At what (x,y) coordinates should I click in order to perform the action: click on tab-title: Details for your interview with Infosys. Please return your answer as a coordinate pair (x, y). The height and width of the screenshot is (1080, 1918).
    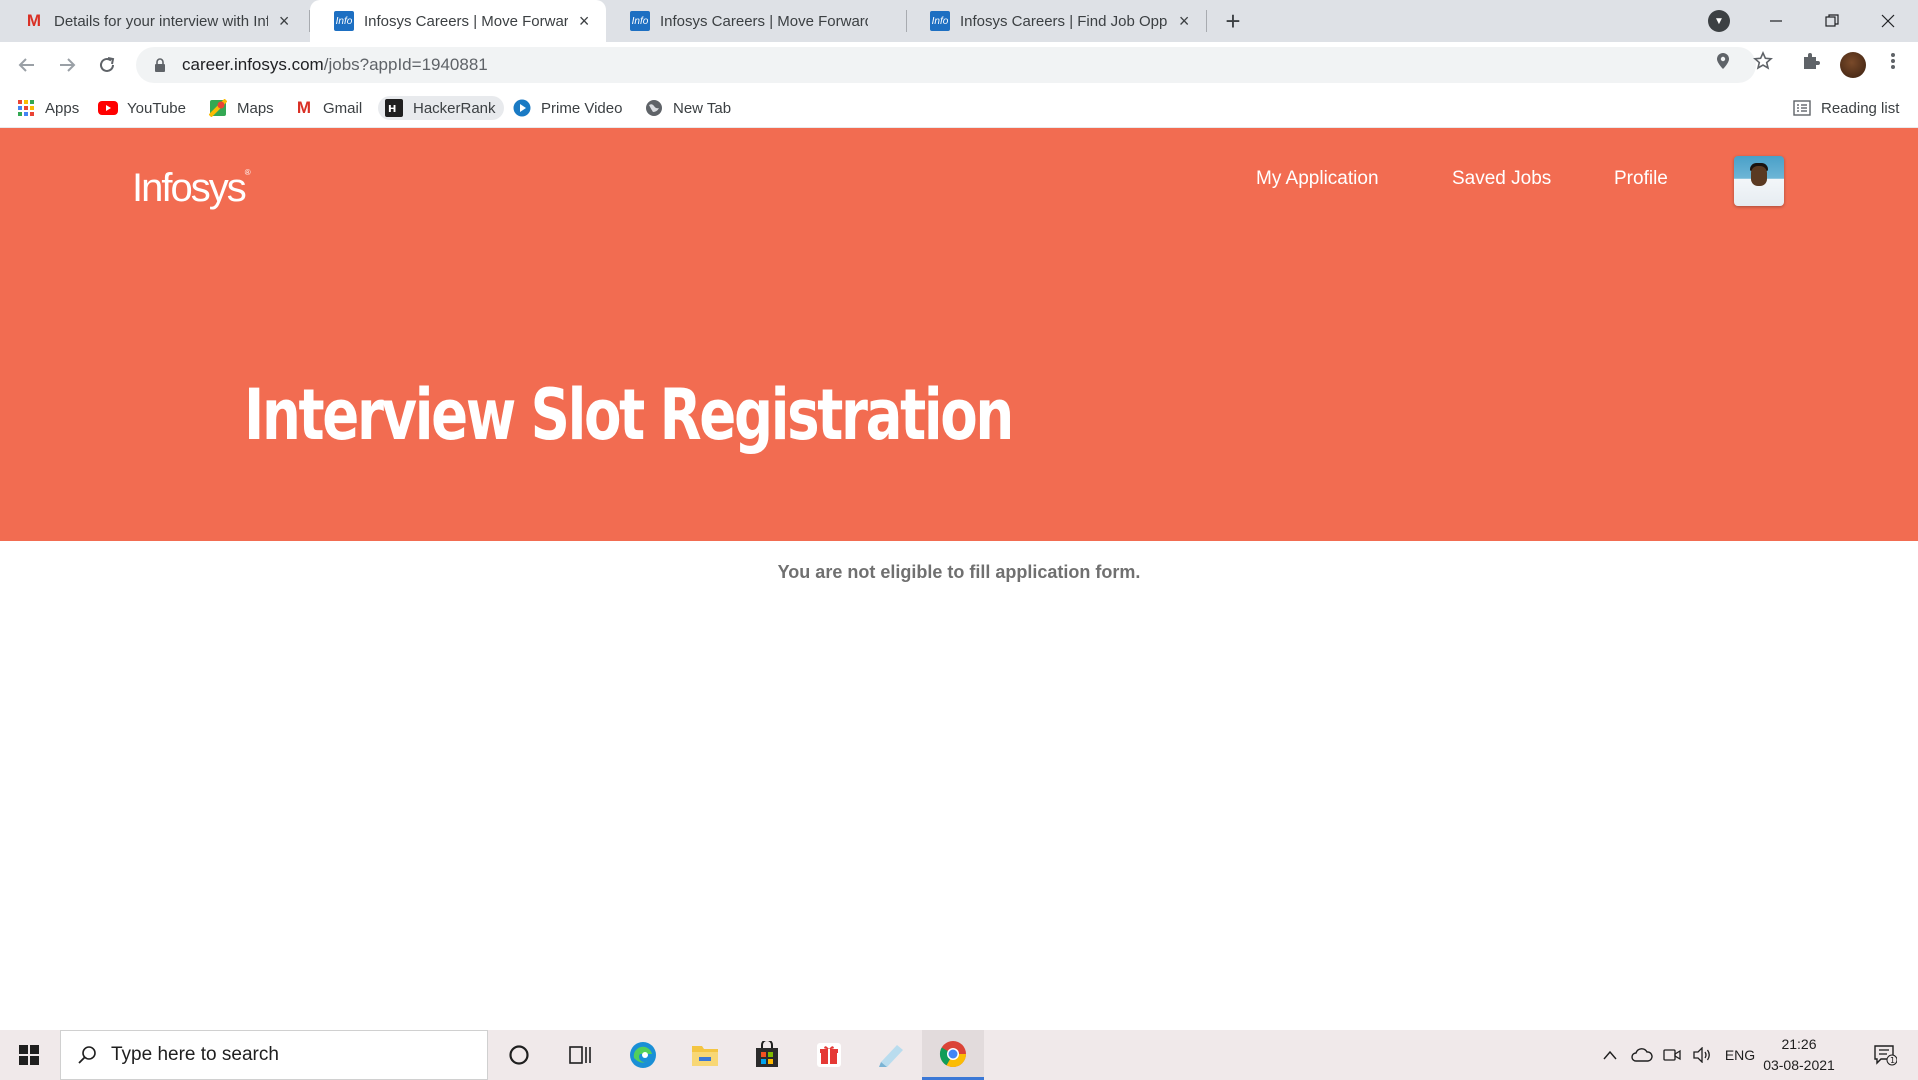
    Looking at the image, I should click on (161, 21).